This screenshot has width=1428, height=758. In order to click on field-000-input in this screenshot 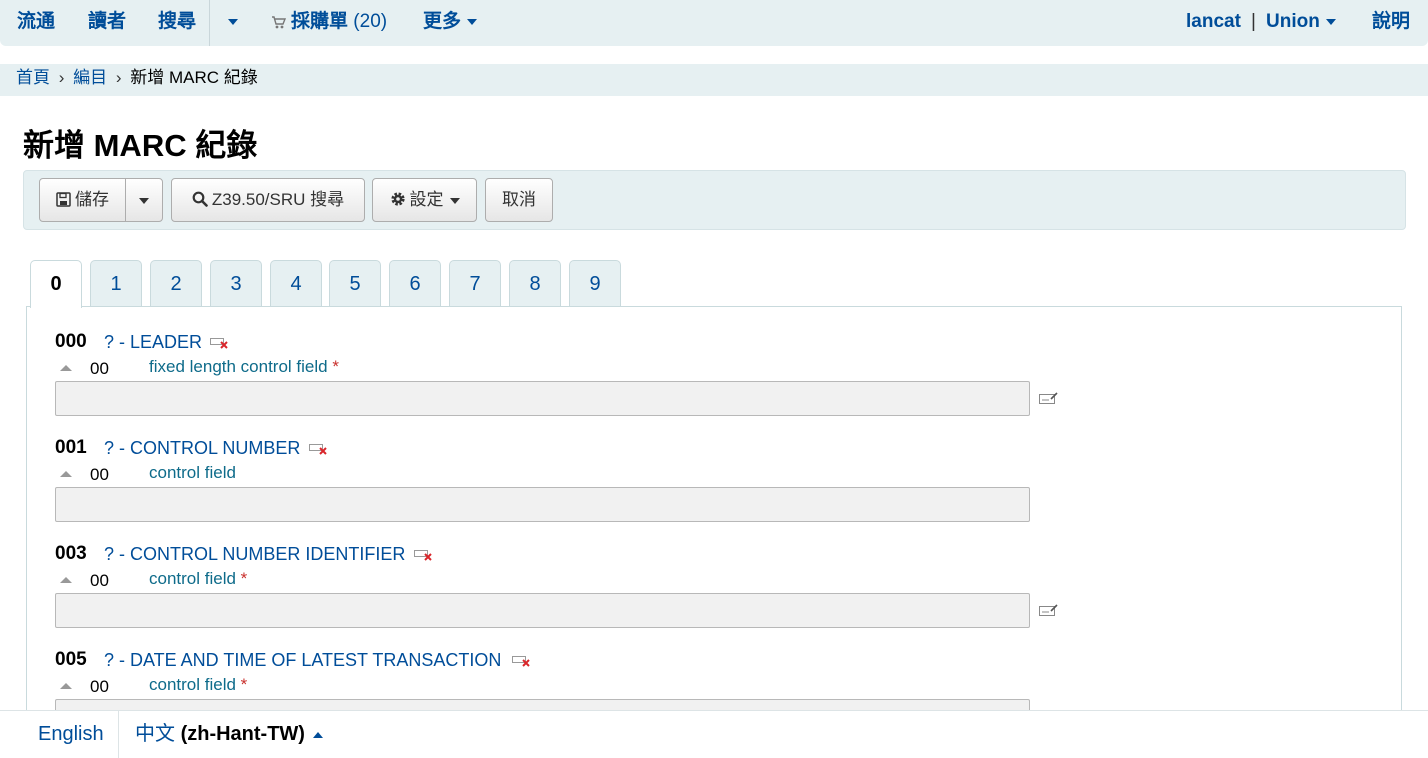, I will do `click(542, 398)`.